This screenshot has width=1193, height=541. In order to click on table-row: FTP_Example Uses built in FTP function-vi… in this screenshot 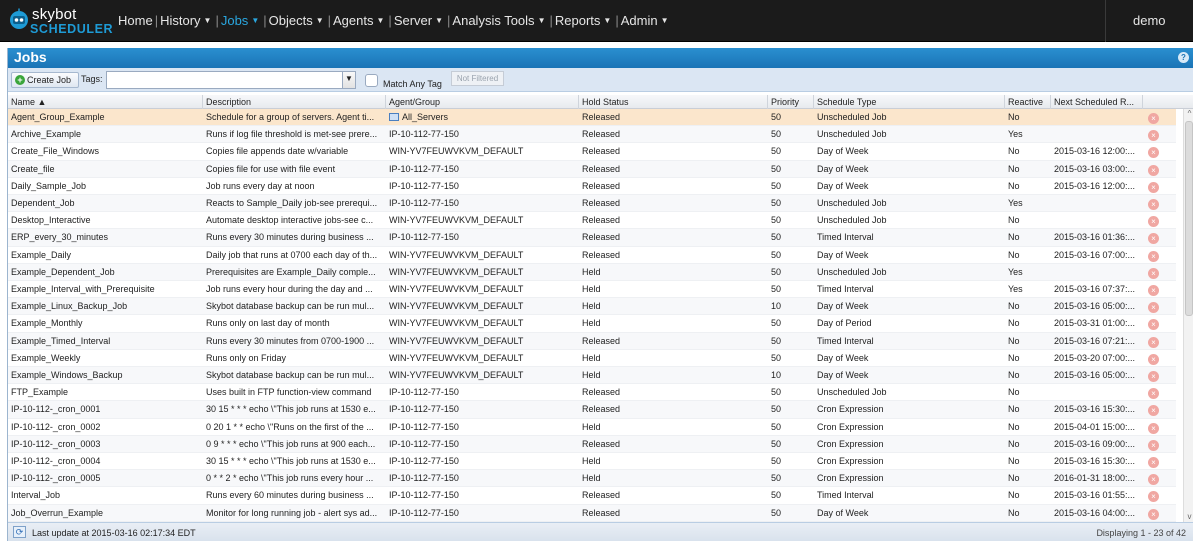, I will do `click(592, 393)`.